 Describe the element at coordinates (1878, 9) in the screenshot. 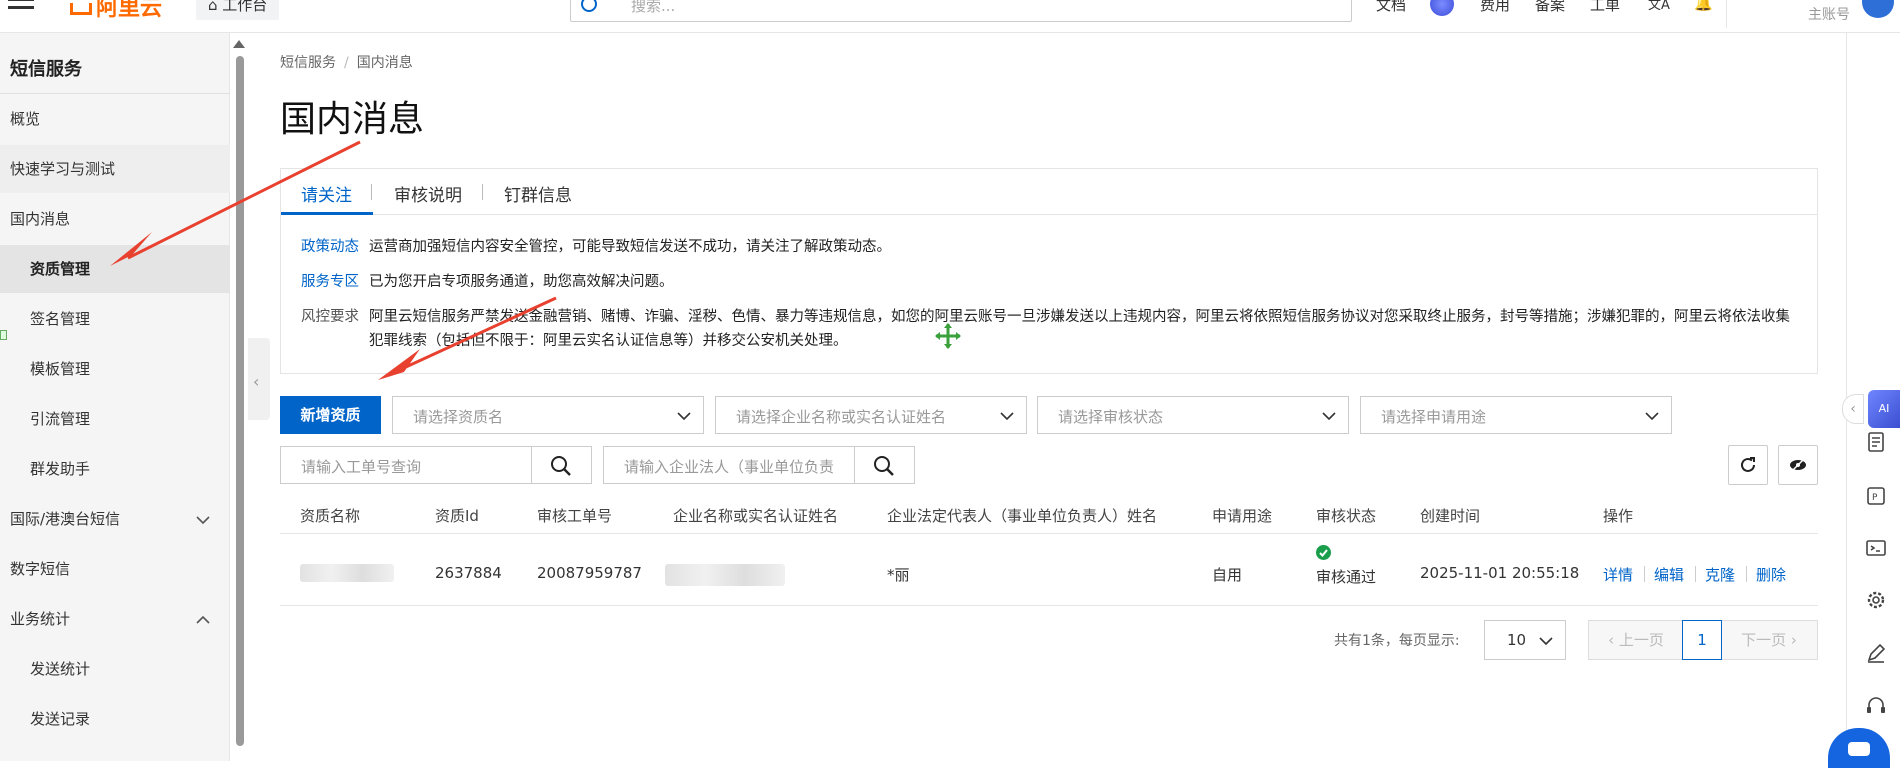

I see `avatar` at that location.